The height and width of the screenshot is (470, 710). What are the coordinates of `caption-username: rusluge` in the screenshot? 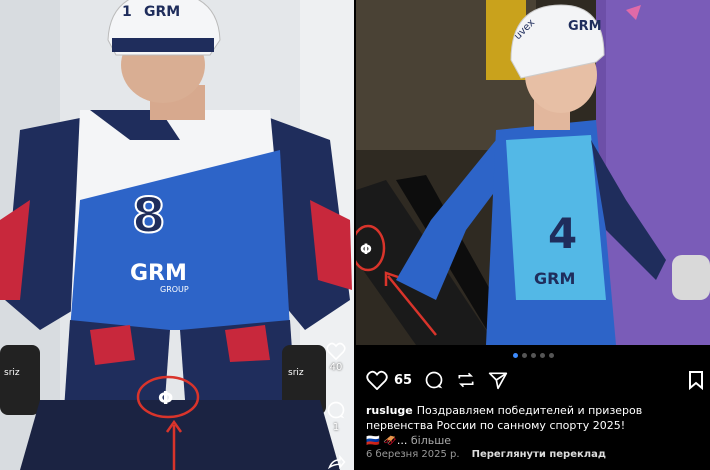 It's located at (389, 410).